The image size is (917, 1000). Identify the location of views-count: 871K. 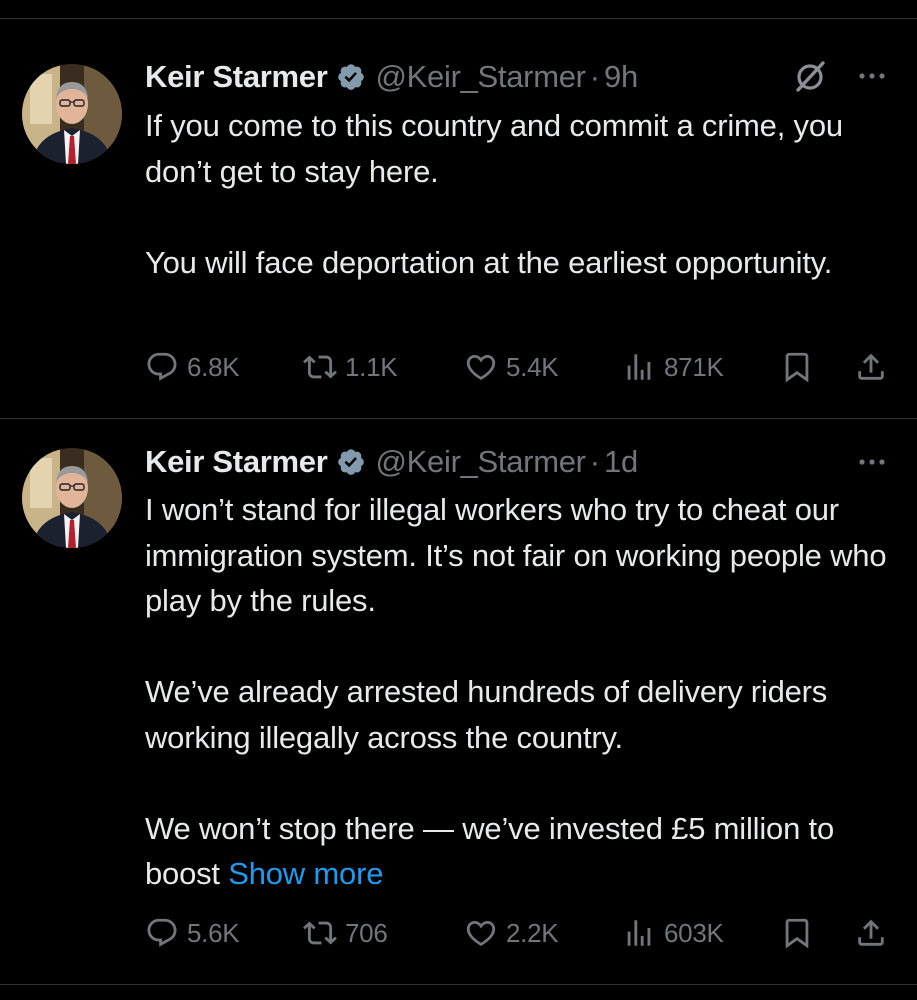
(694, 366).